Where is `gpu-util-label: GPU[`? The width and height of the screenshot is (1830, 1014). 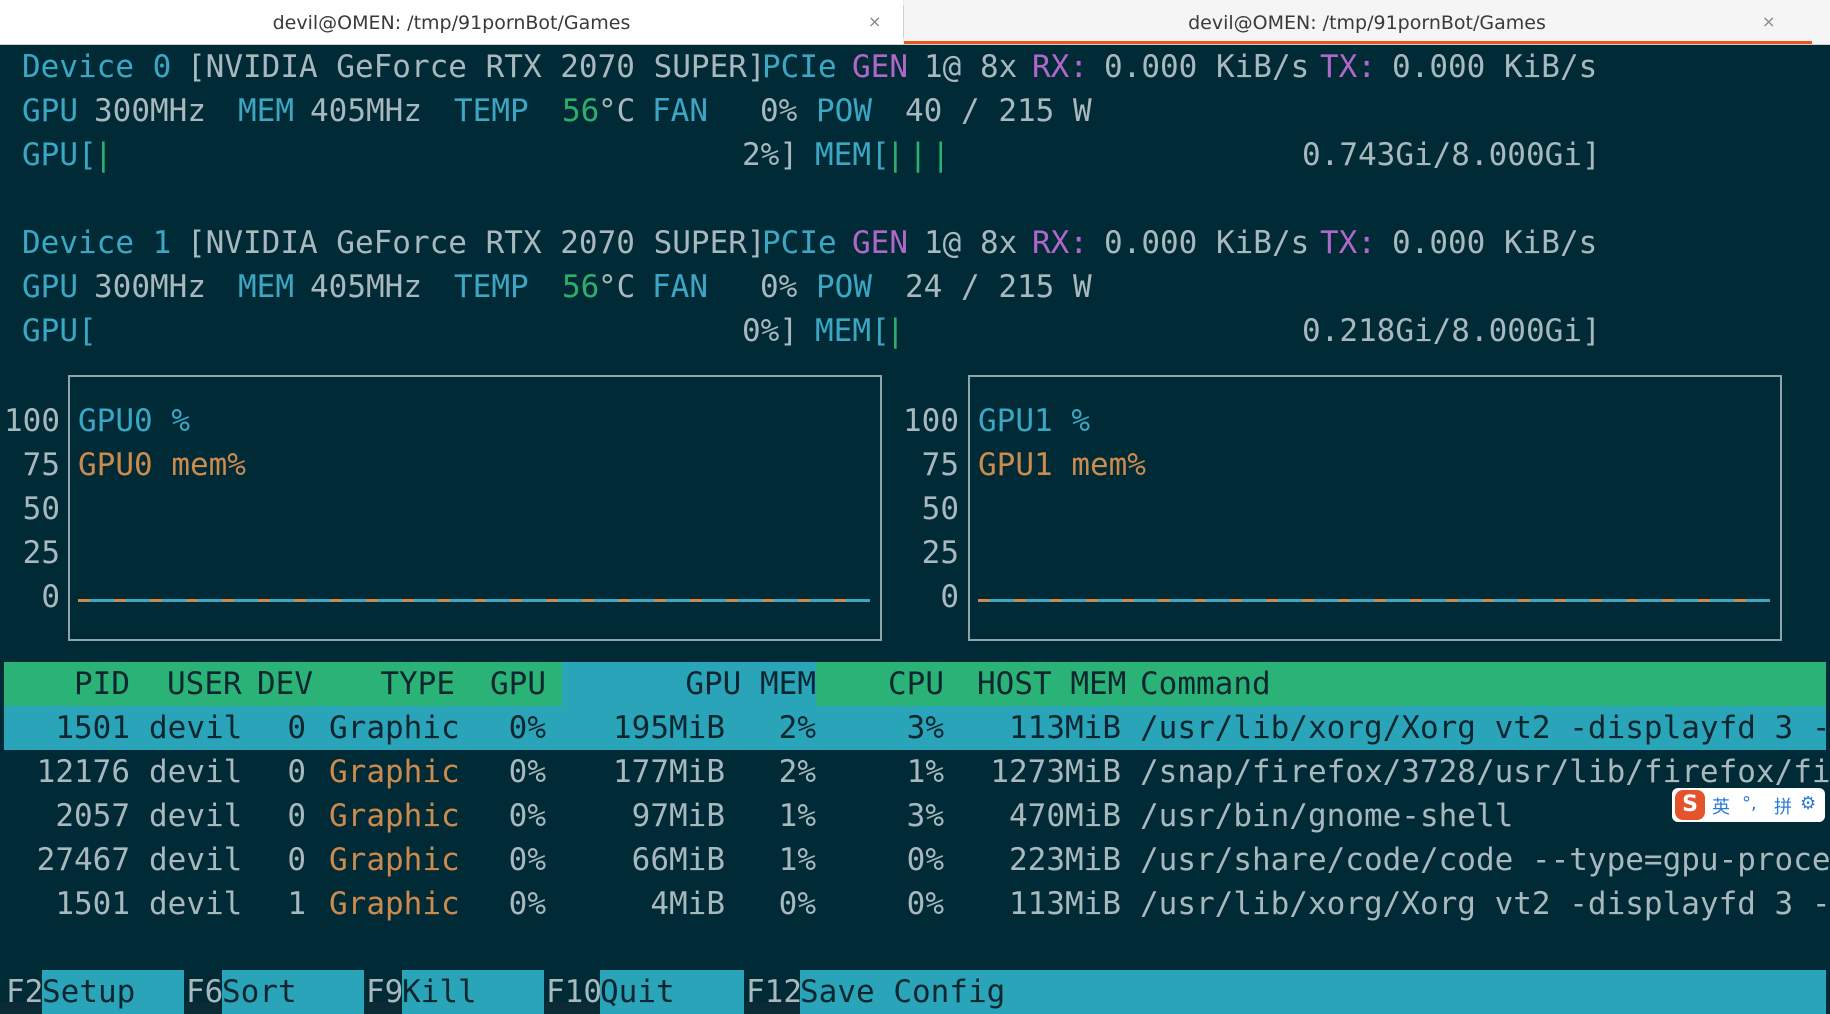
gpu-util-label: GPU[ is located at coordinates (59, 155).